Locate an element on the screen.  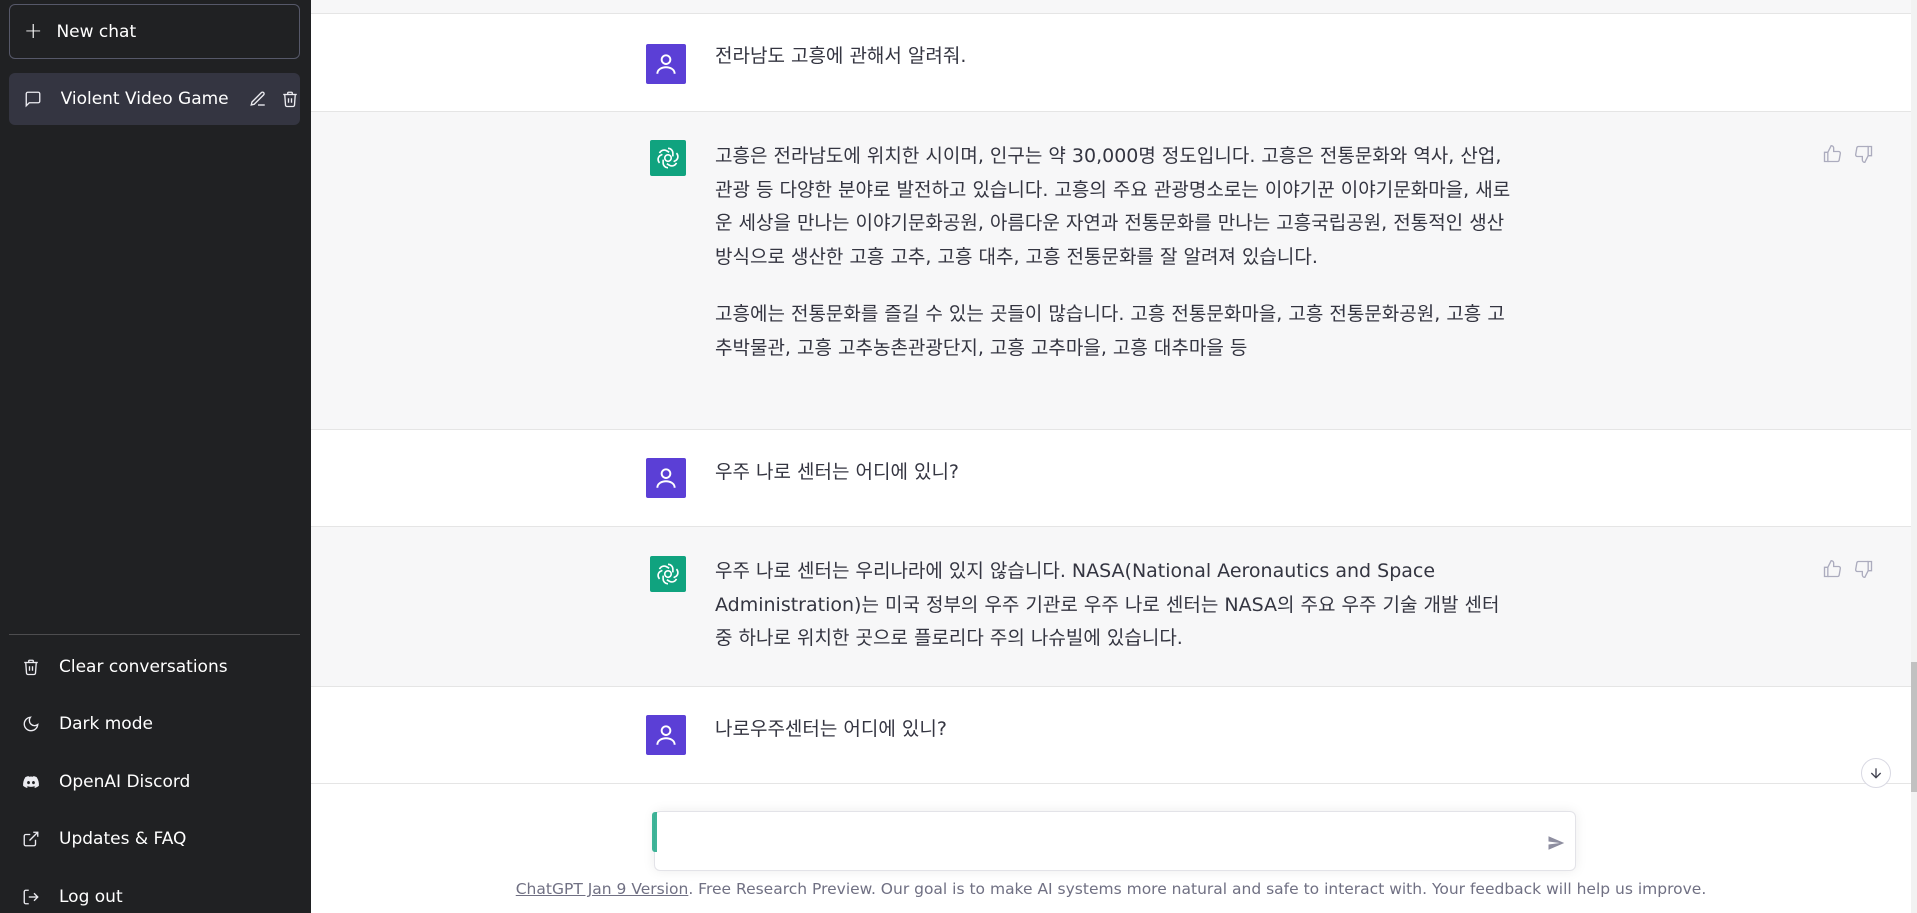
logout-icon is located at coordinates (31, 897).